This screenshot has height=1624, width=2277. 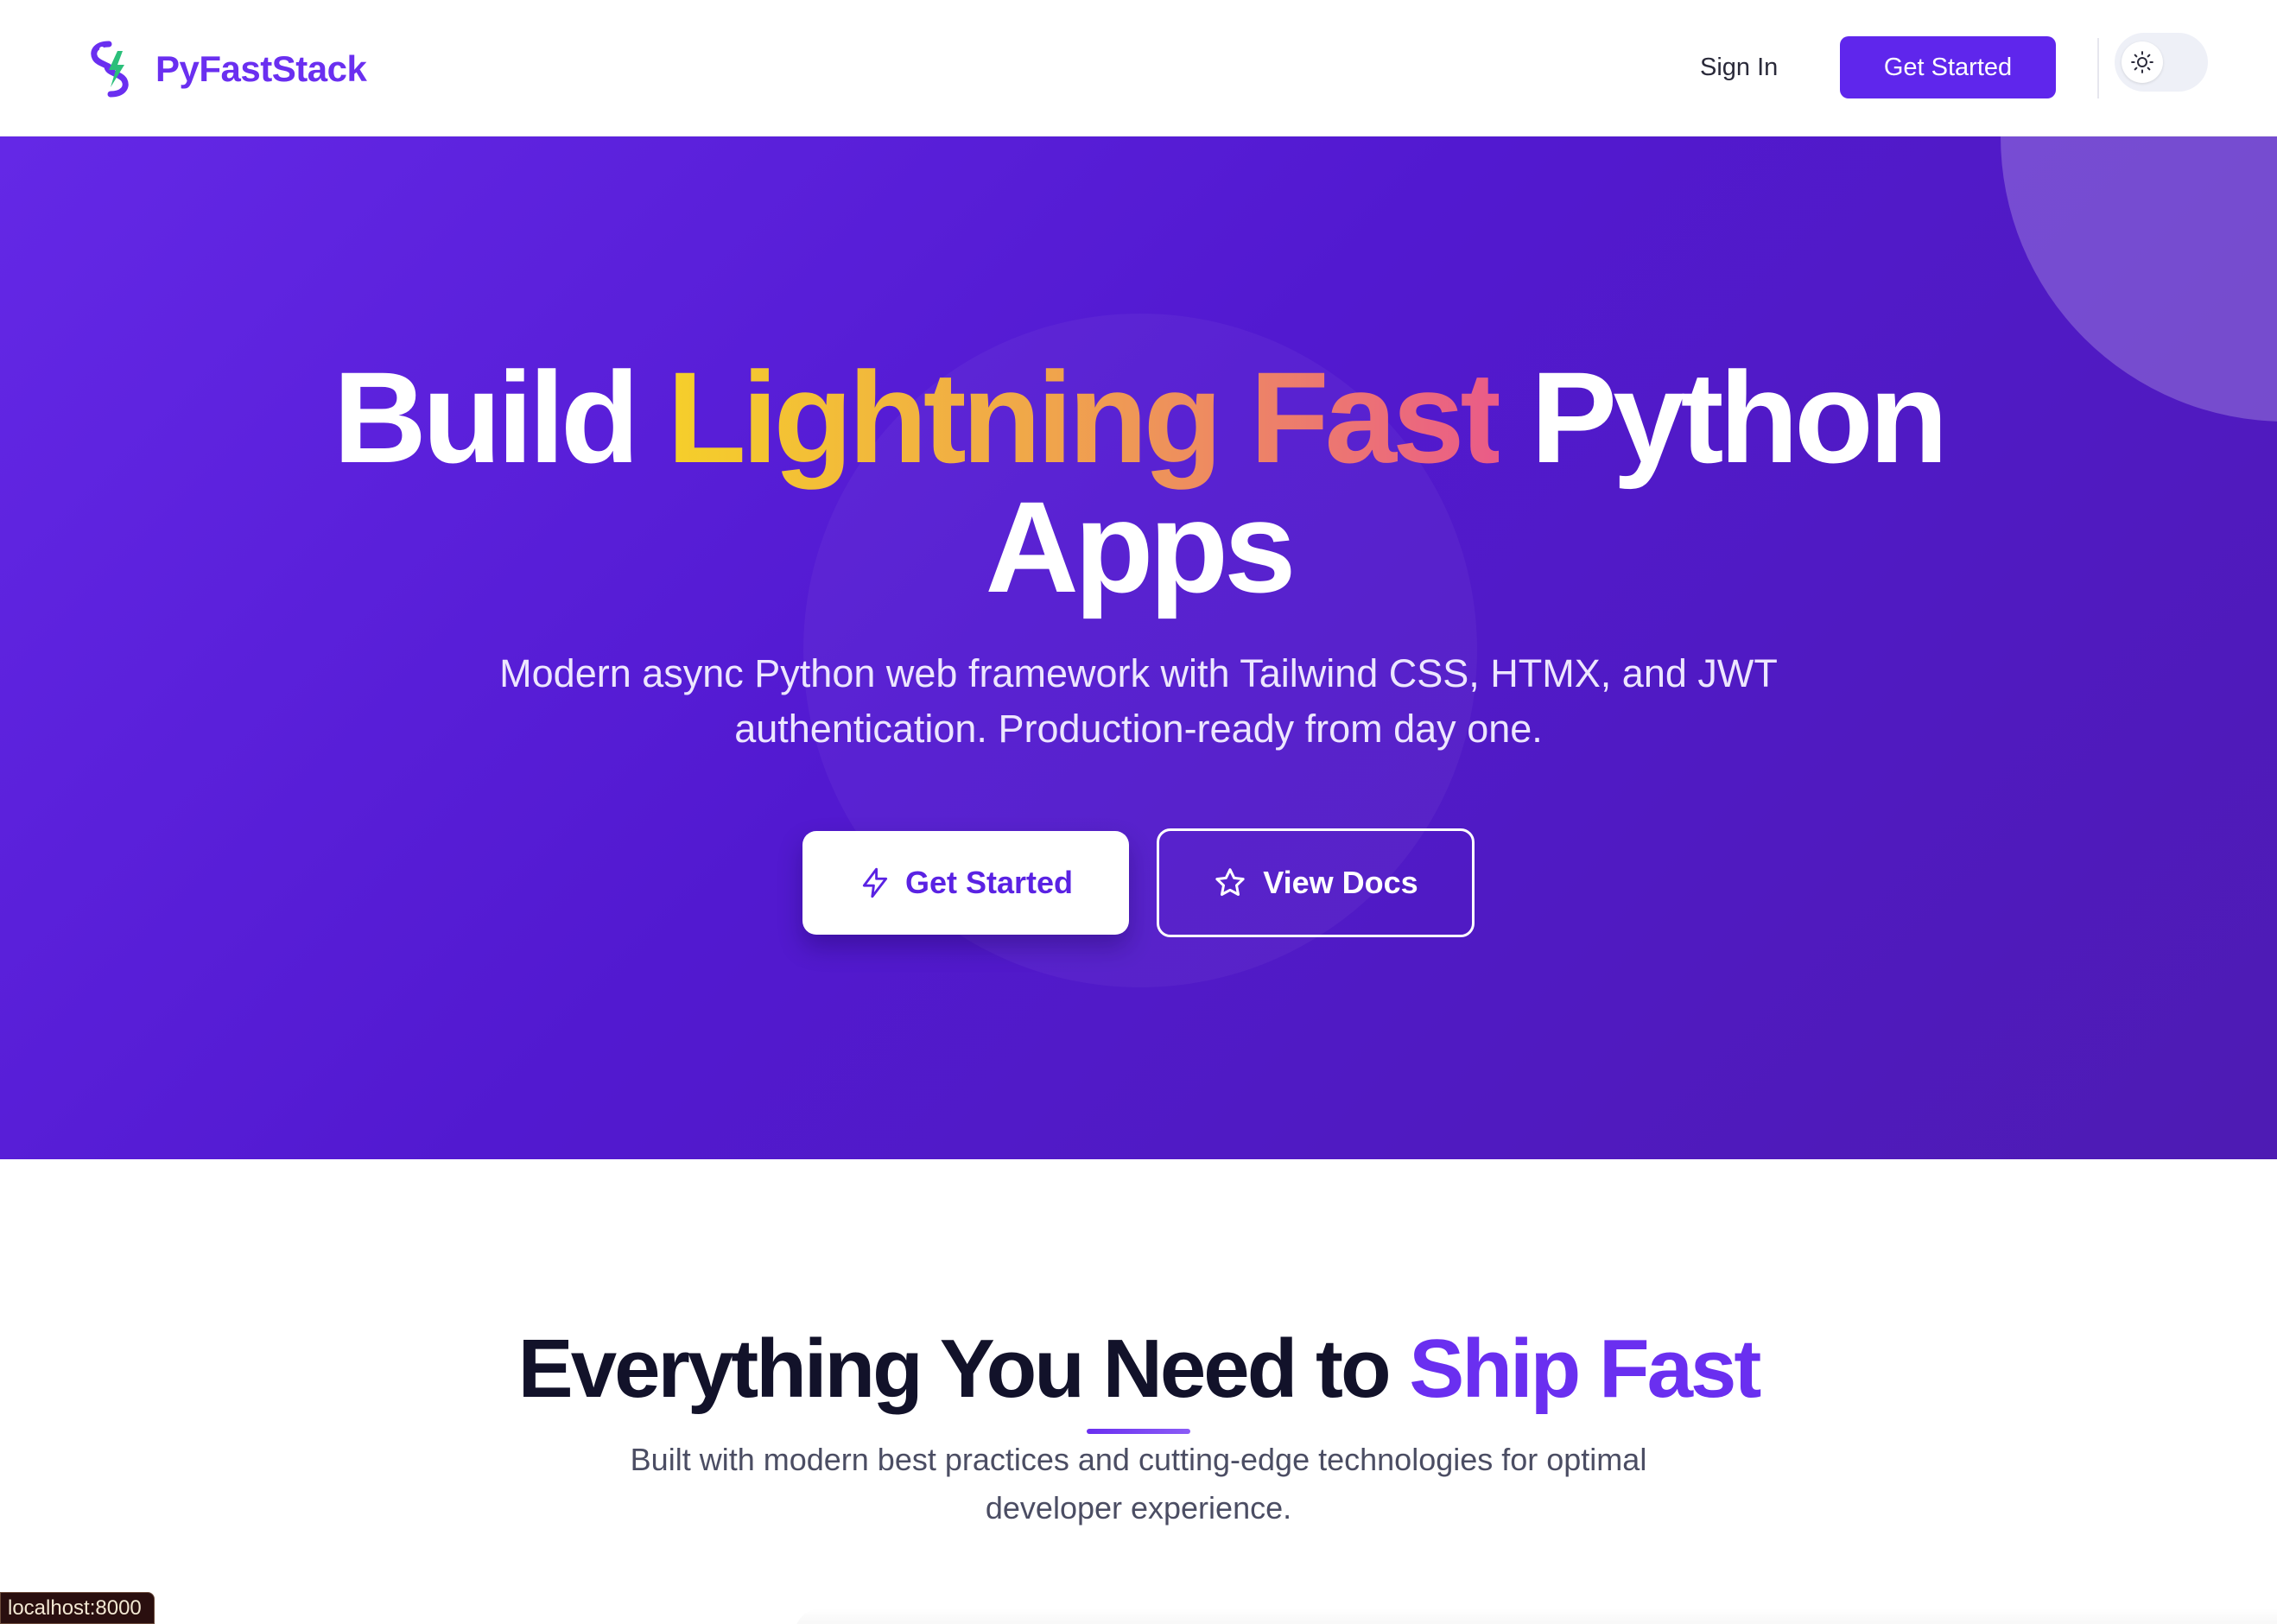 I want to click on hero-title-line2: Apps, so click(x=1141, y=546).